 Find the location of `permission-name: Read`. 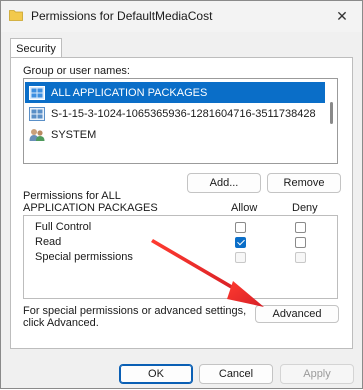

permission-name: Read is located at coordinates (48, 242).